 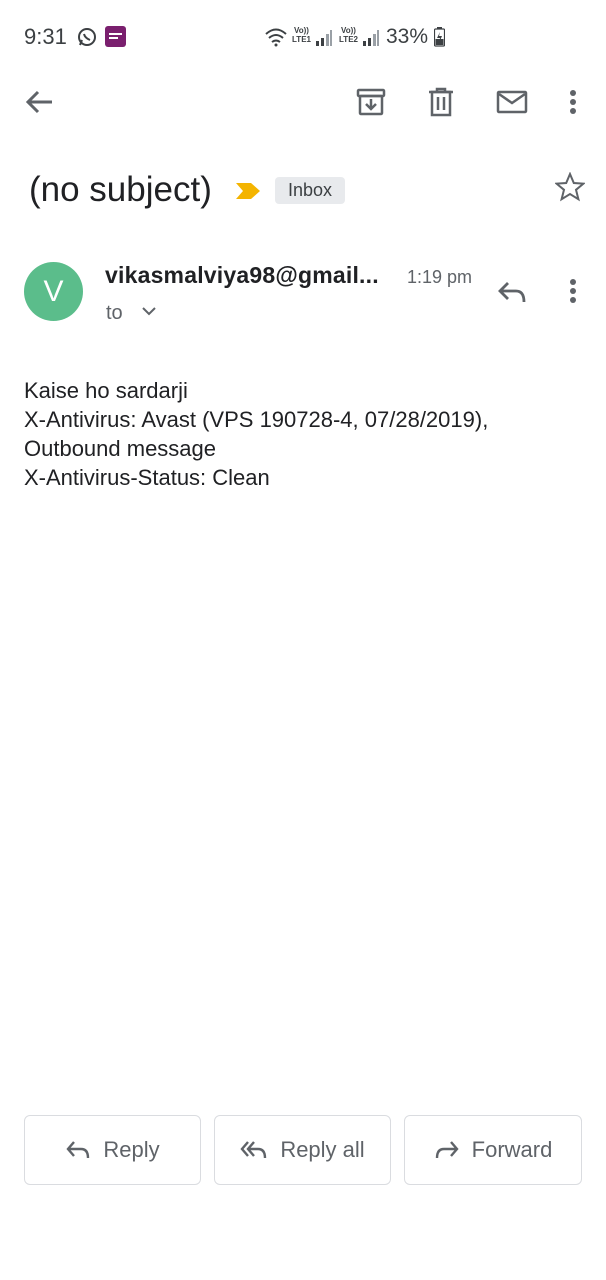 I want to click on importance-marker-icon, so click(x=248, y=191).